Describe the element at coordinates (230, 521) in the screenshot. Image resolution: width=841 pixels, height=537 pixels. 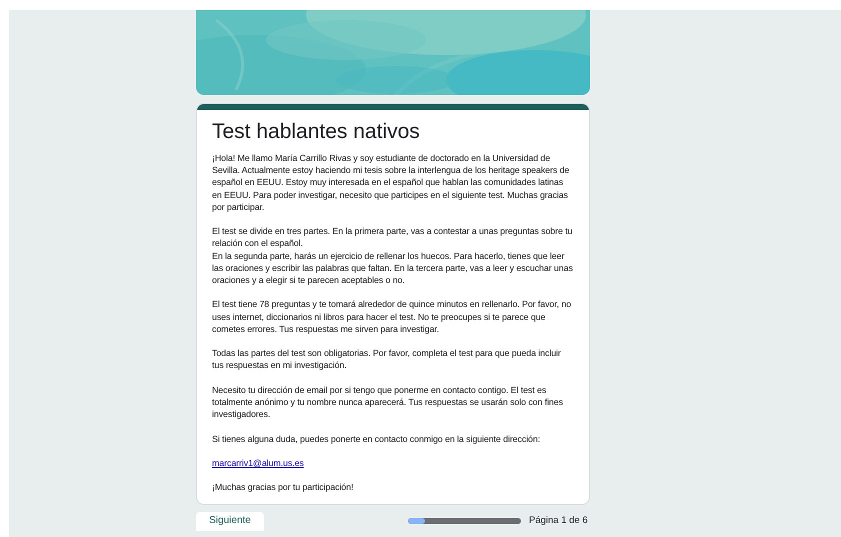
I see `next-button: Siguiente` at that location.